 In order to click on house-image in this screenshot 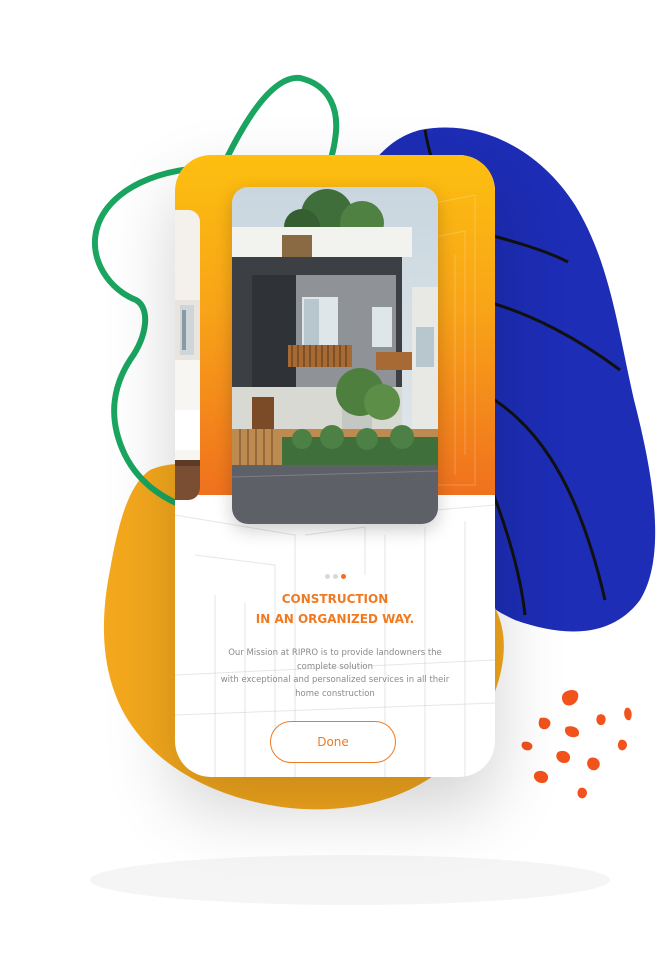, I will do `click(335, 355)`.